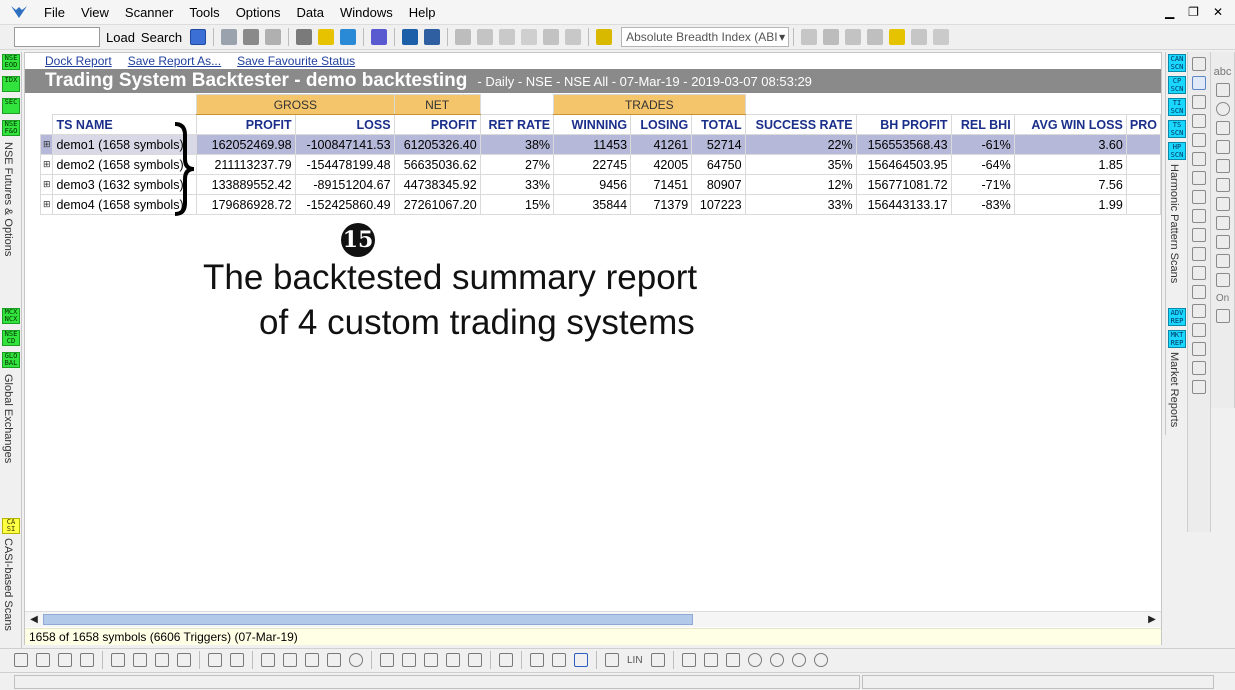 Image resolution: width=1235 pixels, height=690 pixels. I want to click on menu-scanner: Scanner, so click(149, 12).